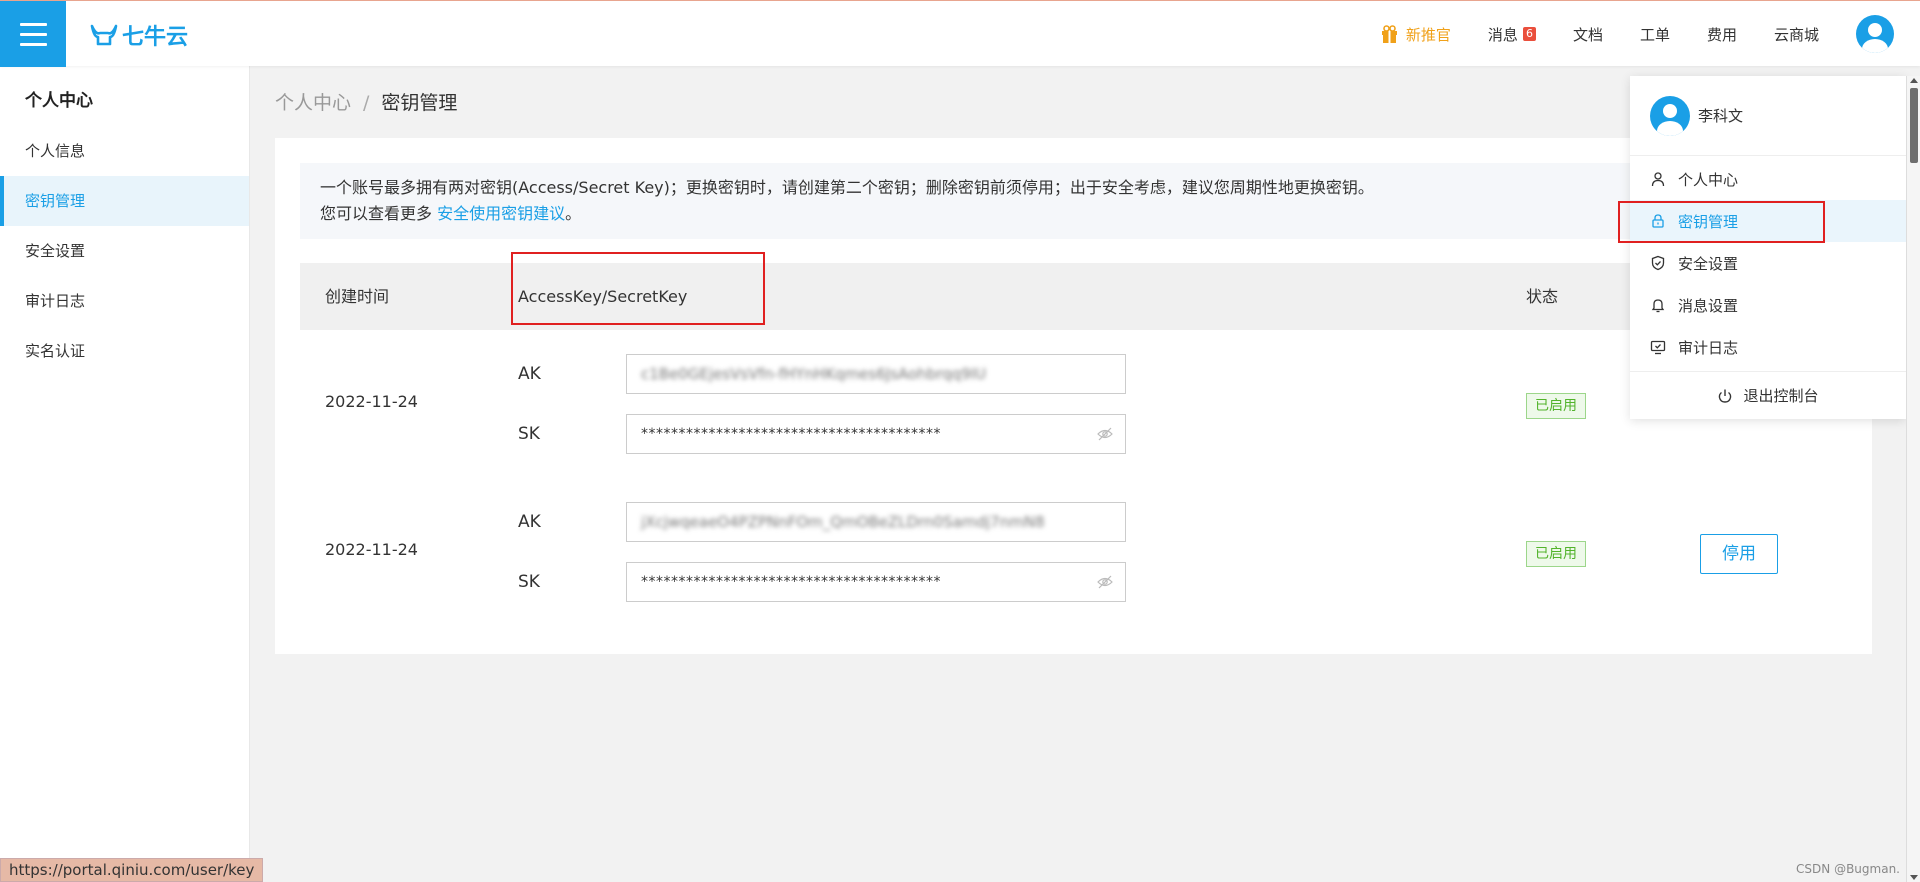 This screenshot has width=1920, height=882. I want to click on sidebar-title: 个人中心, so click(59, 101).